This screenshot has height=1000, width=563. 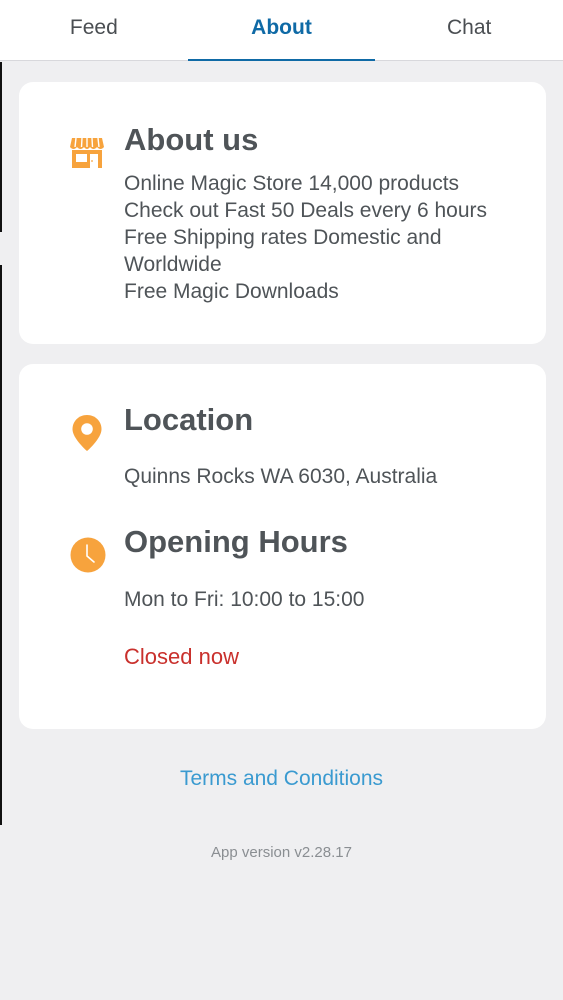 What do you see at coordinates (181, 656) in the screenshot?
I see `status-closed-label: Closed now` at bounding box center [181, 656].